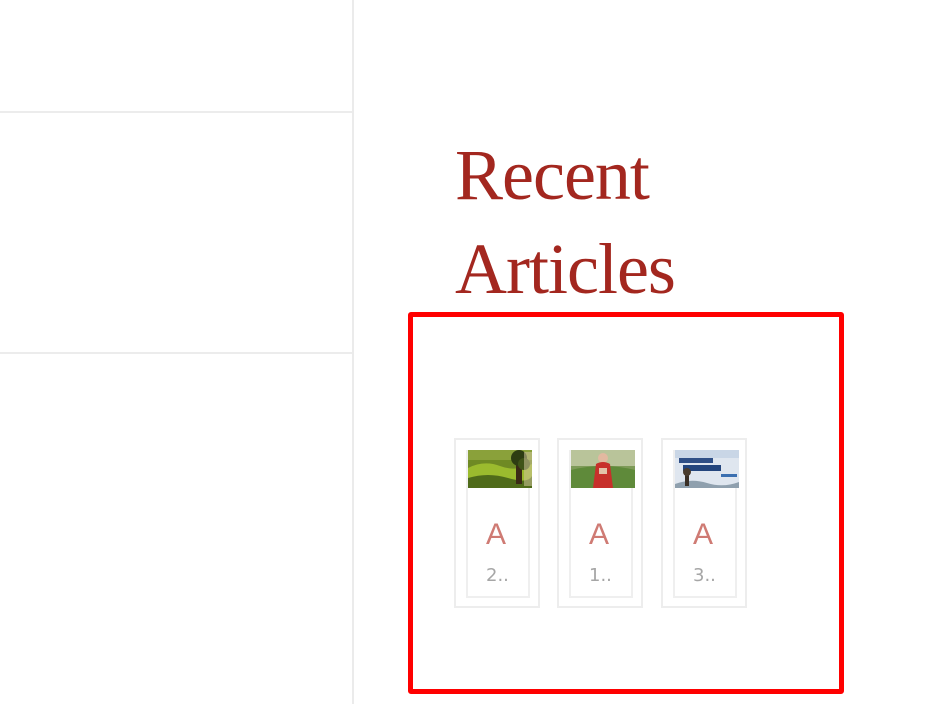 The height and width of the screenshot is (704, 948). I want to click on recent-articles-heading: Recent Articles, so click(565, 222).